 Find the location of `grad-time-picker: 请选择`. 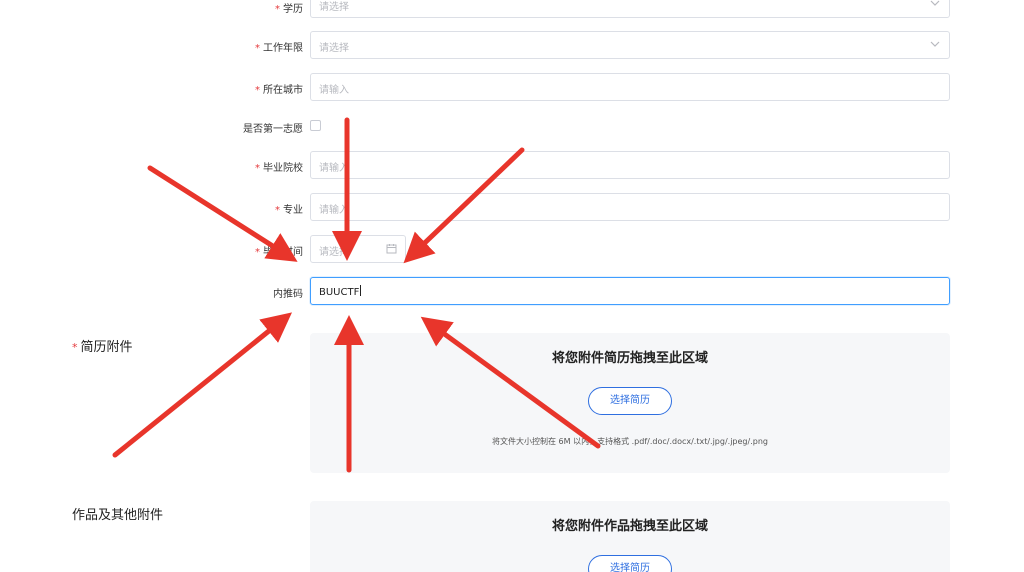

grad-time-picker: 请选择 is located at coordinates (358, 249).